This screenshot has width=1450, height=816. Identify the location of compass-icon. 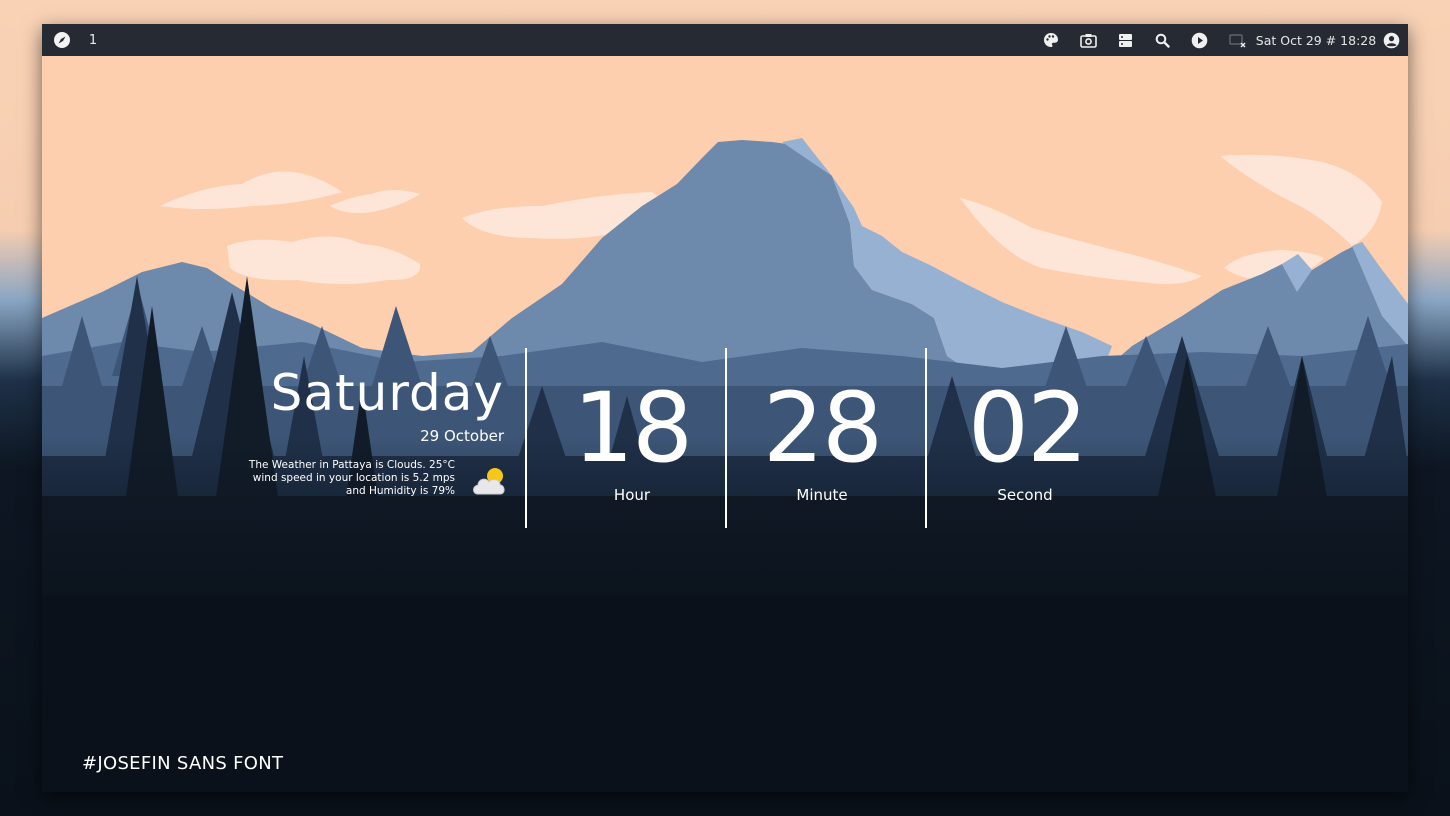
(62, 40).